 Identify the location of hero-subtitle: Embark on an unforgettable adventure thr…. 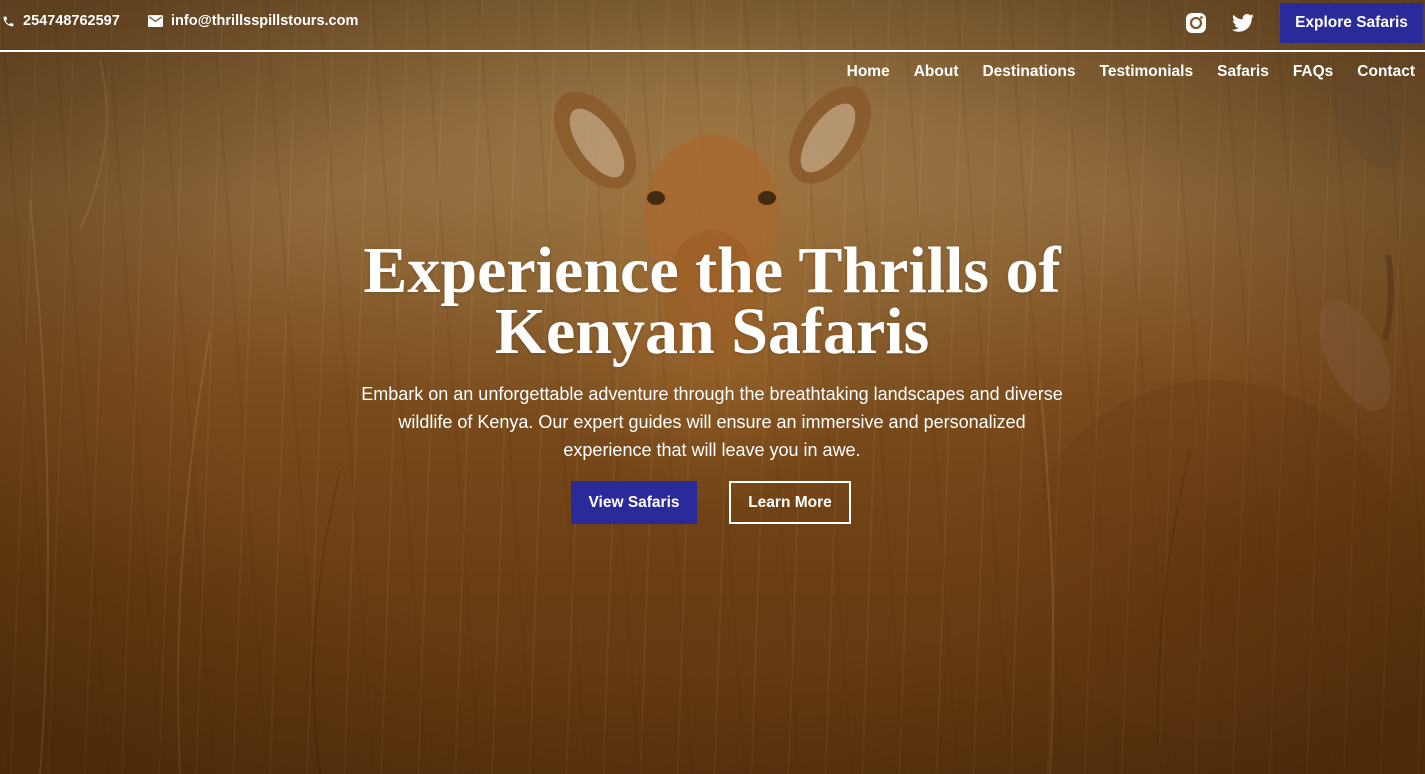
(712, 422).